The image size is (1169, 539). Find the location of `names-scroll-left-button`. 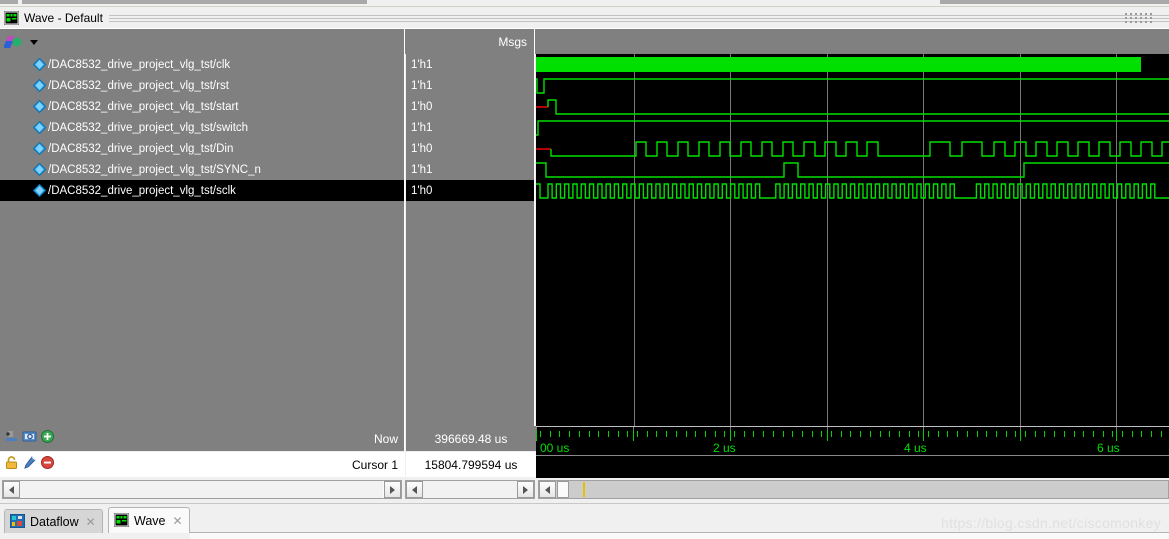

names-scroll-left-button is located at coordinates (11, 489).